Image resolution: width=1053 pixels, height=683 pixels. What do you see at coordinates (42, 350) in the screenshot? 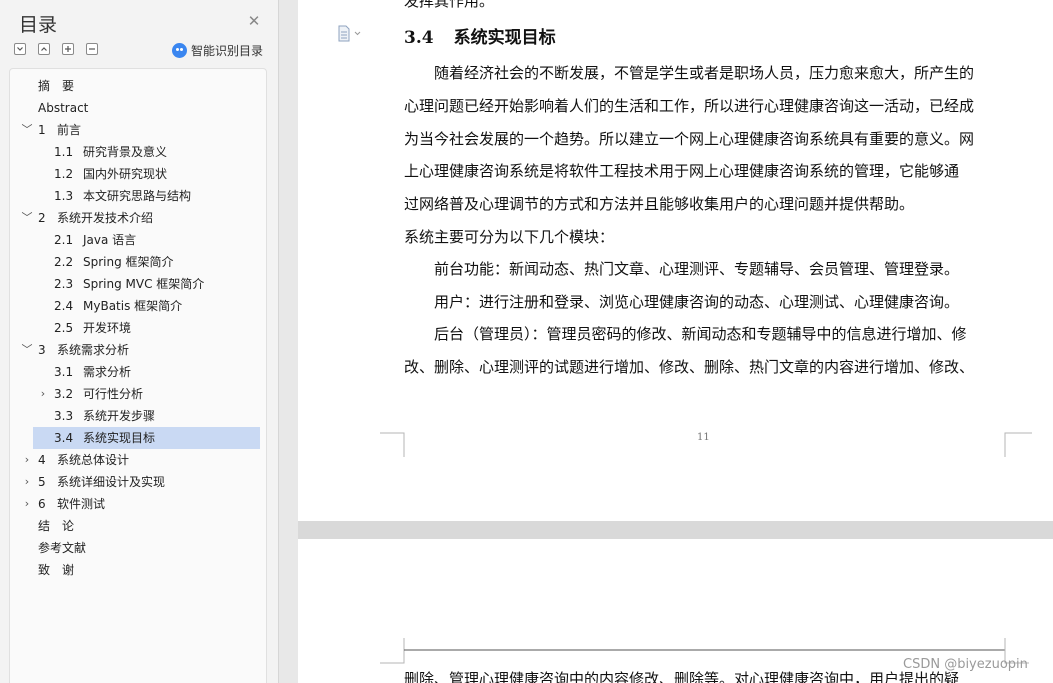
I see `toc-item-number: 3` at bounding box center [42, 350].